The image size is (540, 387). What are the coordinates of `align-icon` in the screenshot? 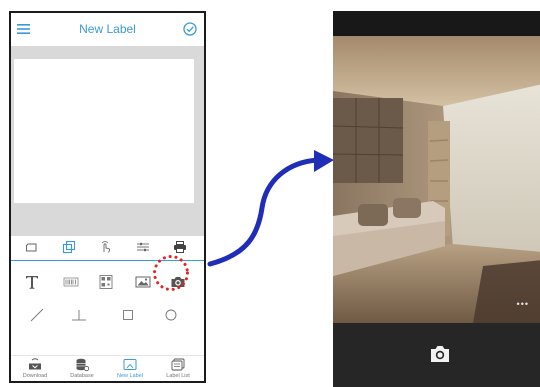 It's located at (143, 247).